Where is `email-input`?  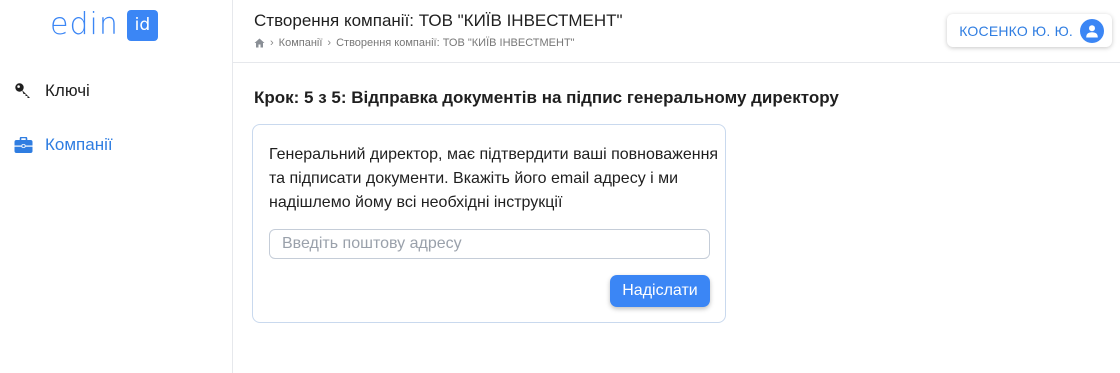
email-input is located at coordinates (489, 244).